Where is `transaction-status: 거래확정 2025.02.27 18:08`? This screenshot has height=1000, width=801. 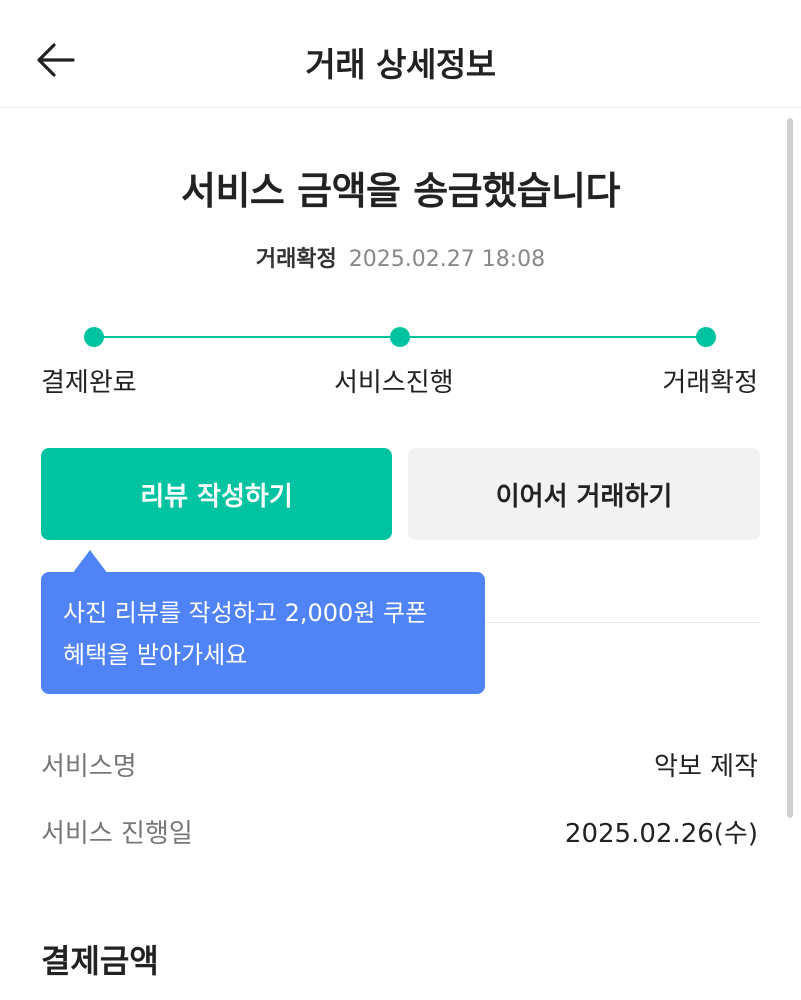
transaction-status: 거래확정 2025.02.27 18:08 is located at coordinates (400, 257).